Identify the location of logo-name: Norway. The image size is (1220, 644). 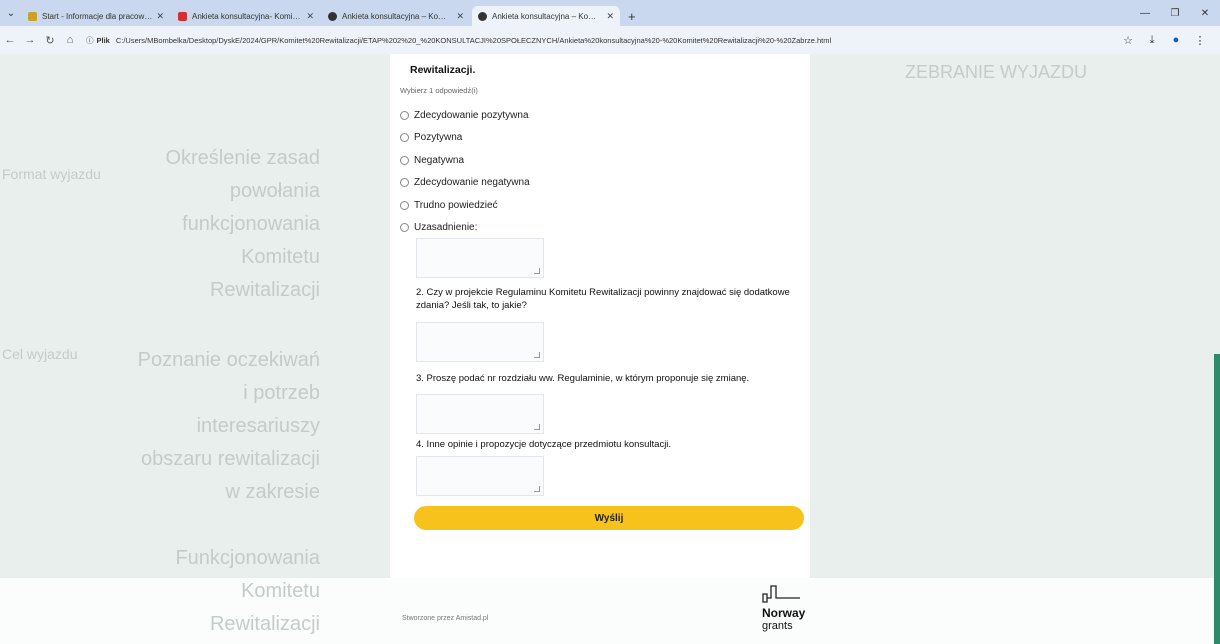
(784, 613).